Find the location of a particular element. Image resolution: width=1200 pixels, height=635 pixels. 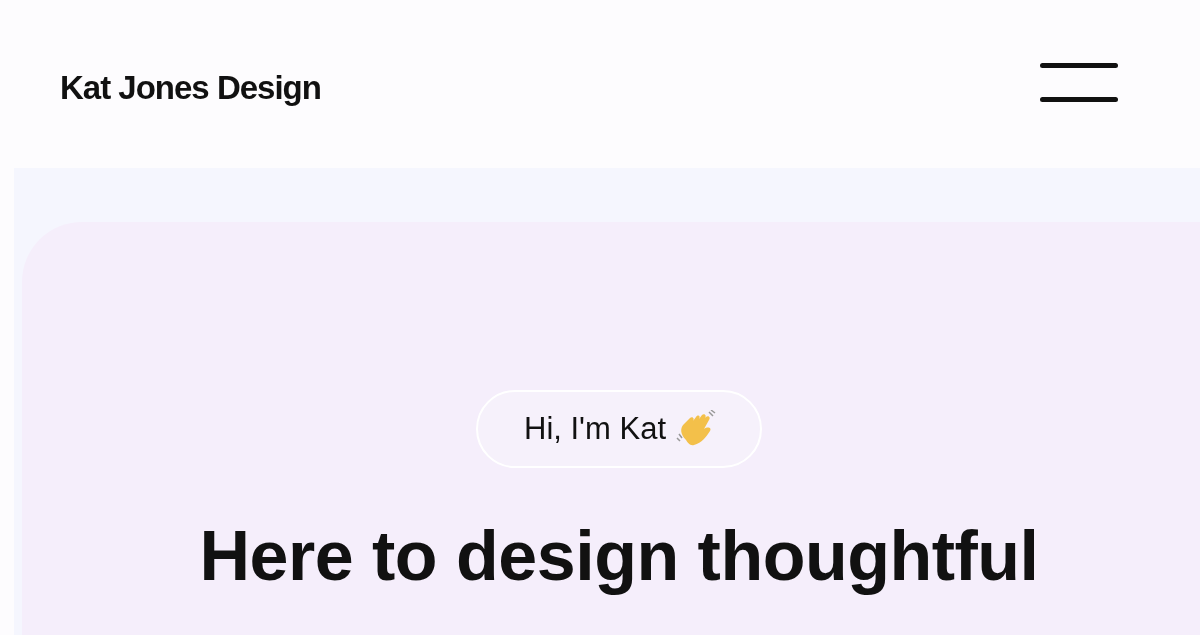

waving-hand-icon is located at coordinates (696, 429).